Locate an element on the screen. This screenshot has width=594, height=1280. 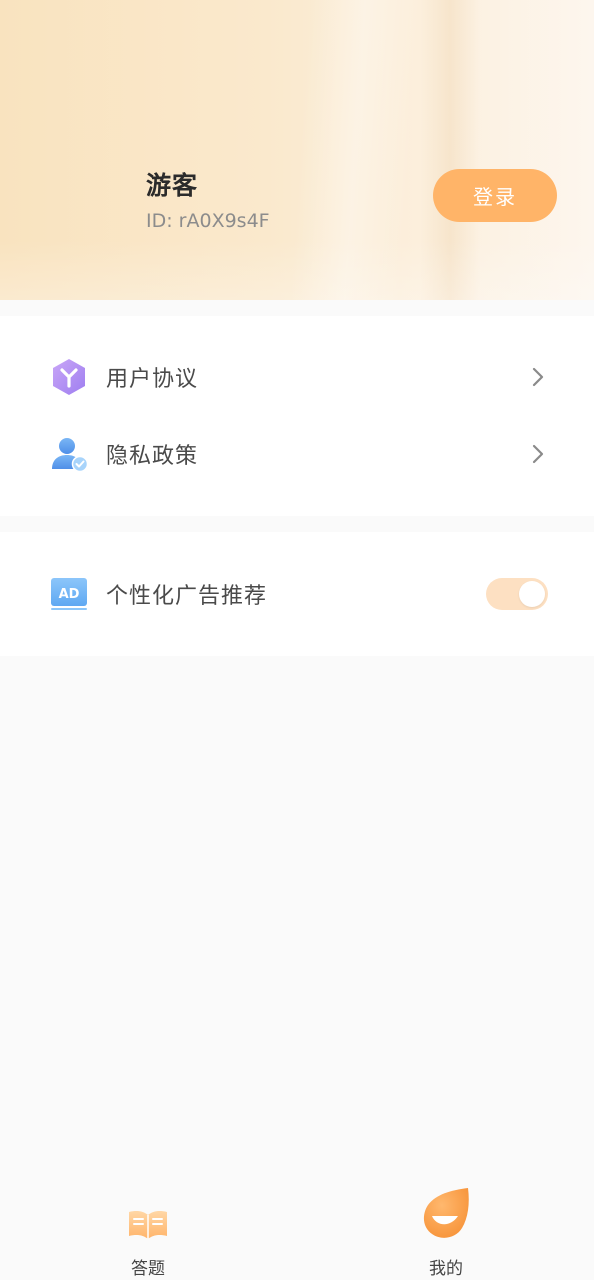
menu-item-user-agreement: 用户协议 is located at coordinates (297, 377).